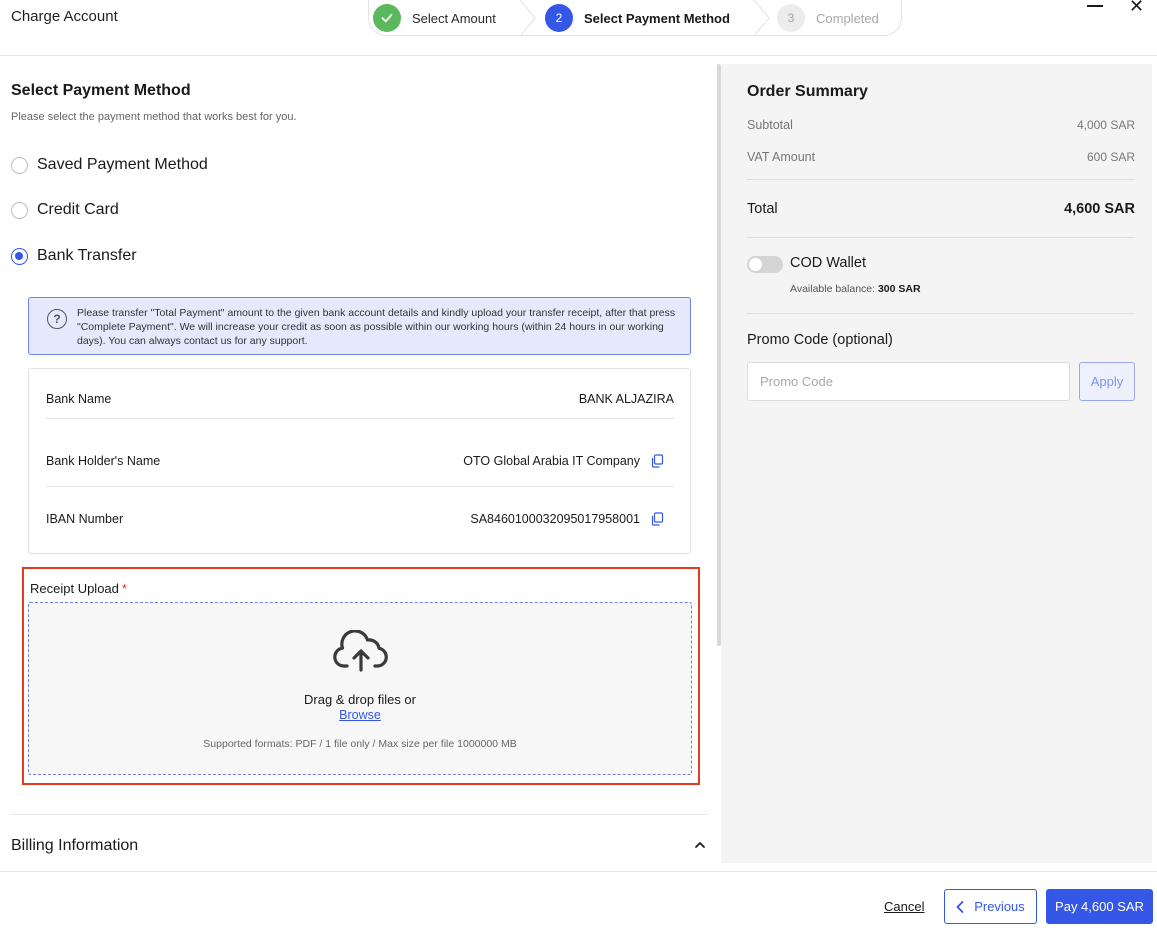 The image size is (1157, 929). What do you see at coordinates (941, 125) in the screenshot?
I see `summary-row-subtotal: Subtotal 4,000 SAR` at bounding box center [941, 125].